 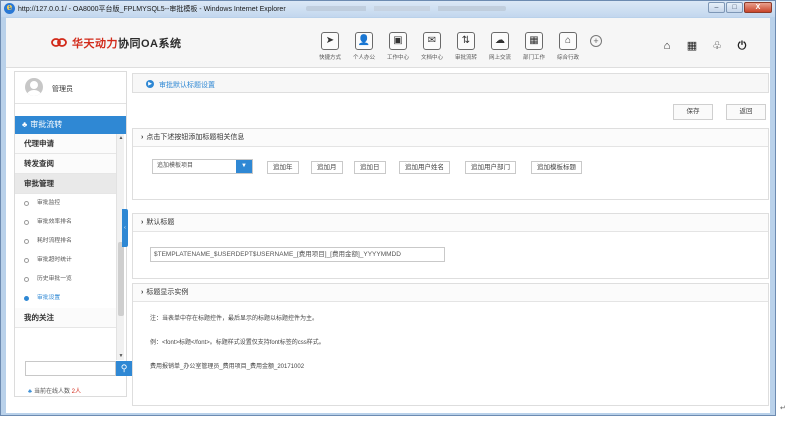 I want to click on search-icon: ⚲, so click(x=124, y=368).